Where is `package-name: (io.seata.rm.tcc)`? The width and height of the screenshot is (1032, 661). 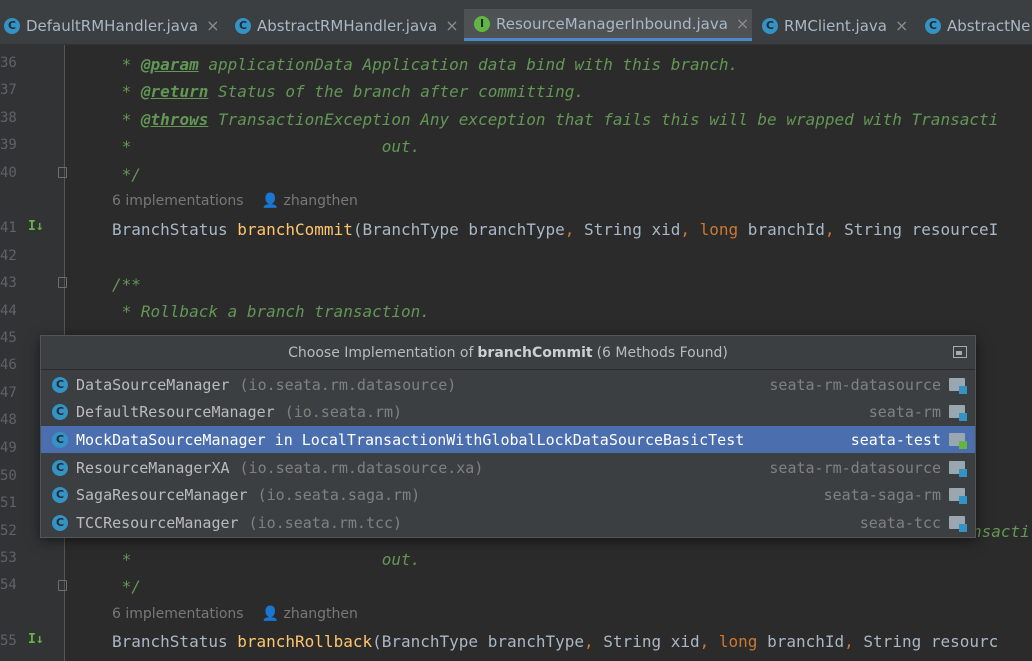
package-name: (io.seata.rm.tcc) is located at coordinates (325, 522).